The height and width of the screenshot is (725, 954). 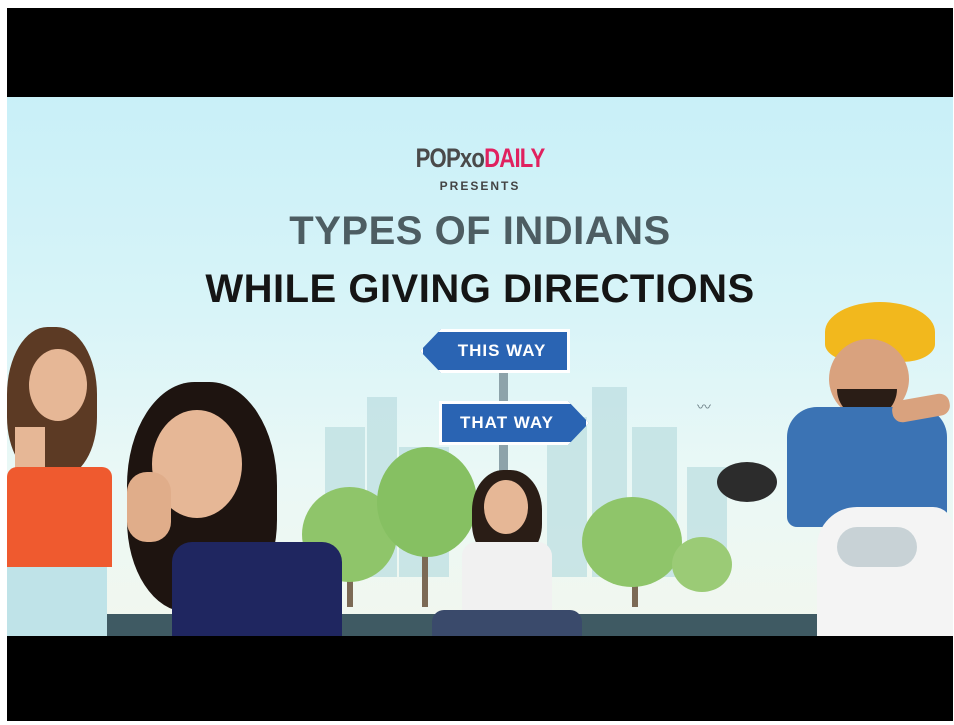 I want to click on tree, so click(x=632, y=542).